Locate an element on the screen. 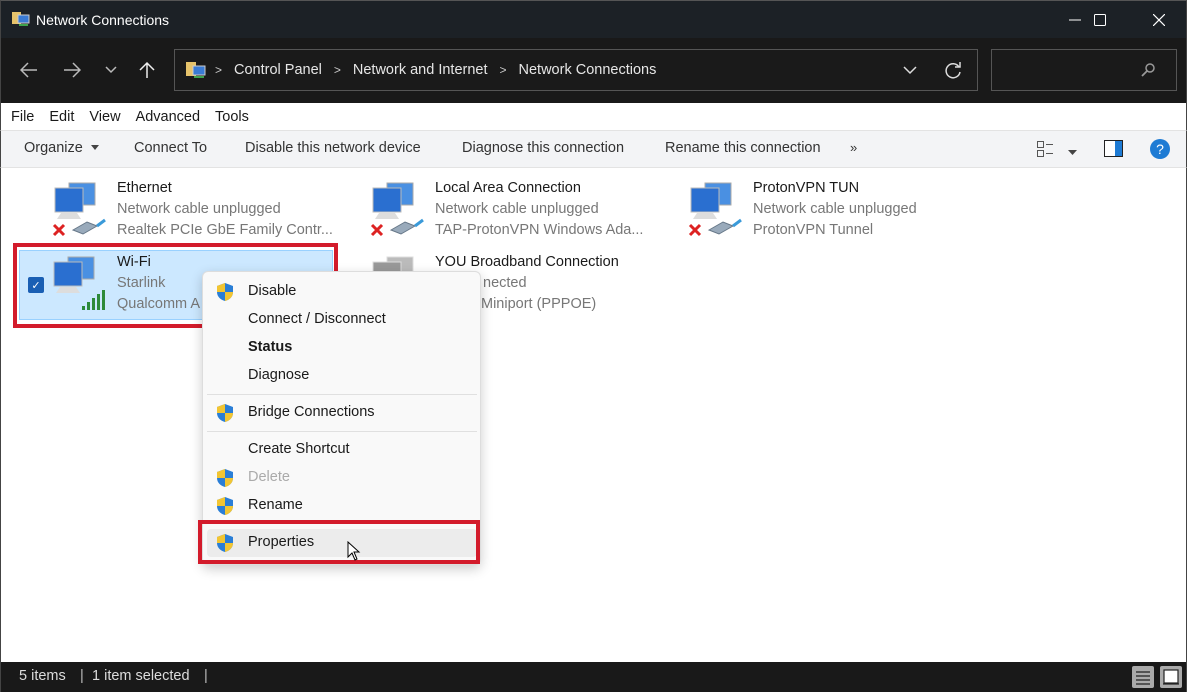  menu-item-label: Bridge Connections is located at coordinates (311, 412).